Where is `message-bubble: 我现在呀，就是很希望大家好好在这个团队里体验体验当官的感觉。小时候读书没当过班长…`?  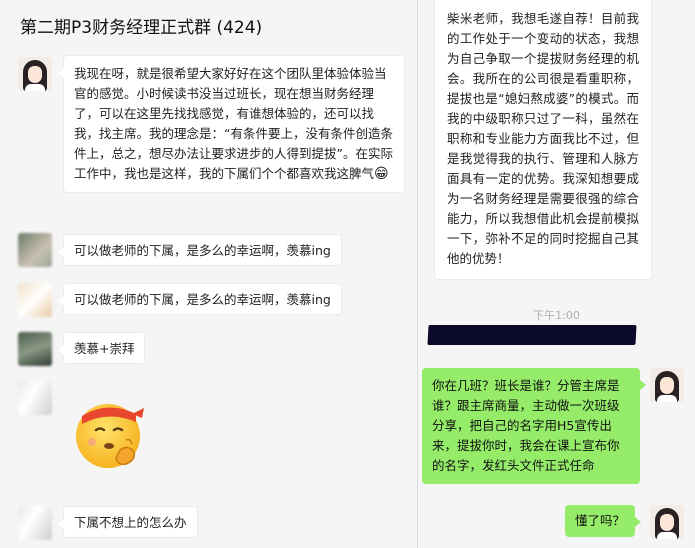
message-bubble: 我现在呀，就是很希望大家好好在这个团队里体验体验当官的感觉。小时候读书没当过班长… is located at coordinates (231, 124).